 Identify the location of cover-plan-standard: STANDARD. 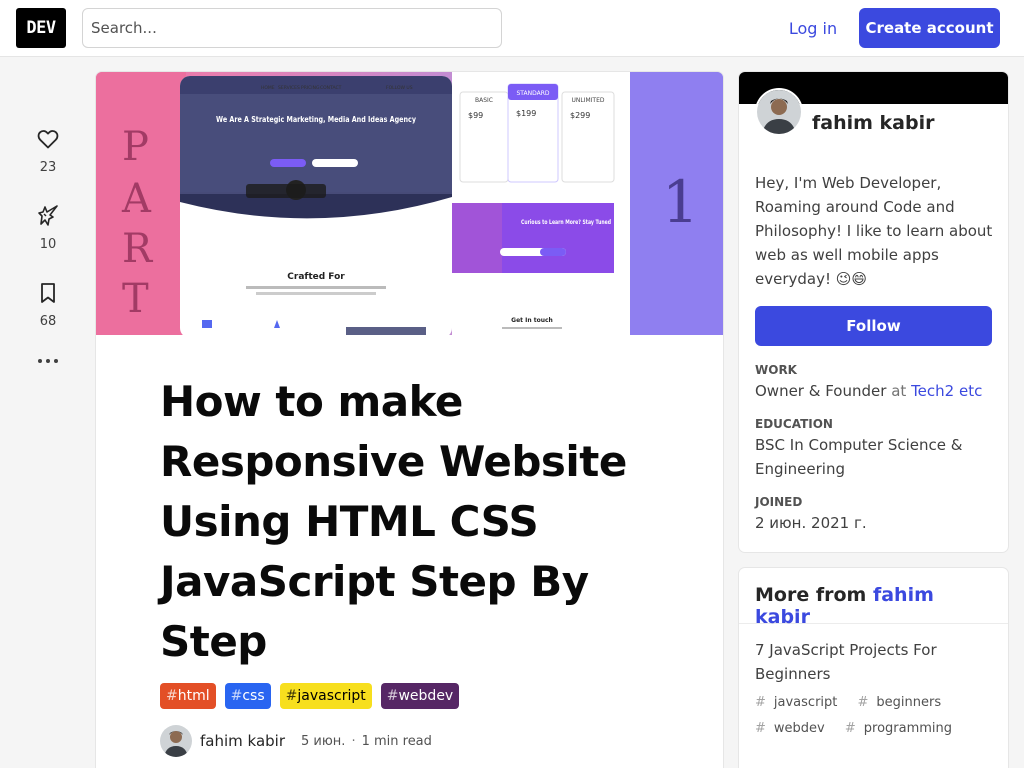
(532, 93).